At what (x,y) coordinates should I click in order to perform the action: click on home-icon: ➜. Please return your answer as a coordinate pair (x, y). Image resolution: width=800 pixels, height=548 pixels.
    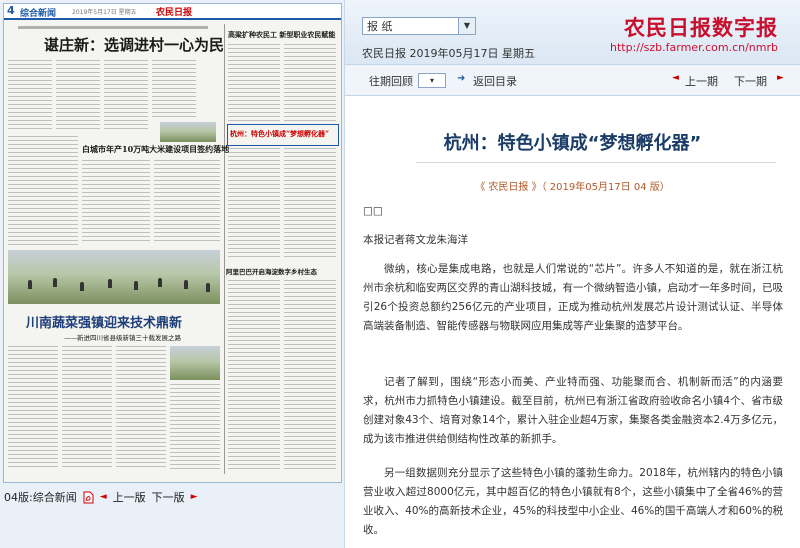
    Looking at the image, I should click on (461, 78).